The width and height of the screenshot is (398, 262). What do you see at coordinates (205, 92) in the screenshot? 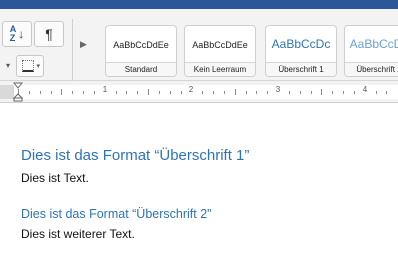
I see `ruler-band` at bounding box center [205, 92].